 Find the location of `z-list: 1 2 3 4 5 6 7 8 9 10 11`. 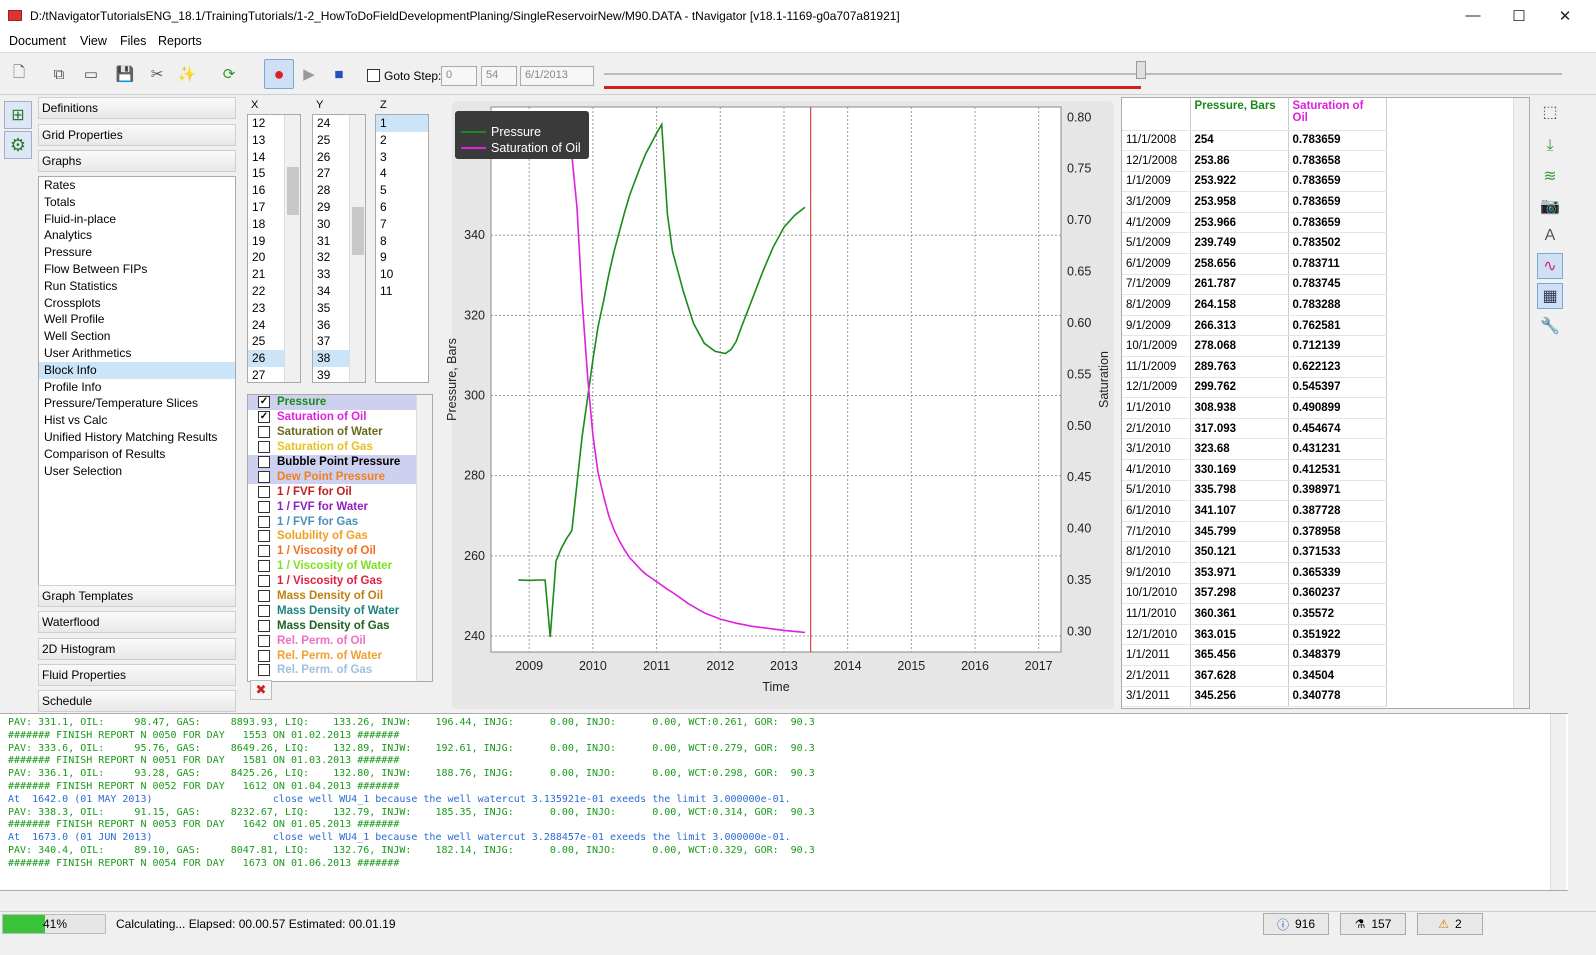

z-list: 1 2 3 4 5 6 7 8 9 10 11 is located at coordinates (402, 248).